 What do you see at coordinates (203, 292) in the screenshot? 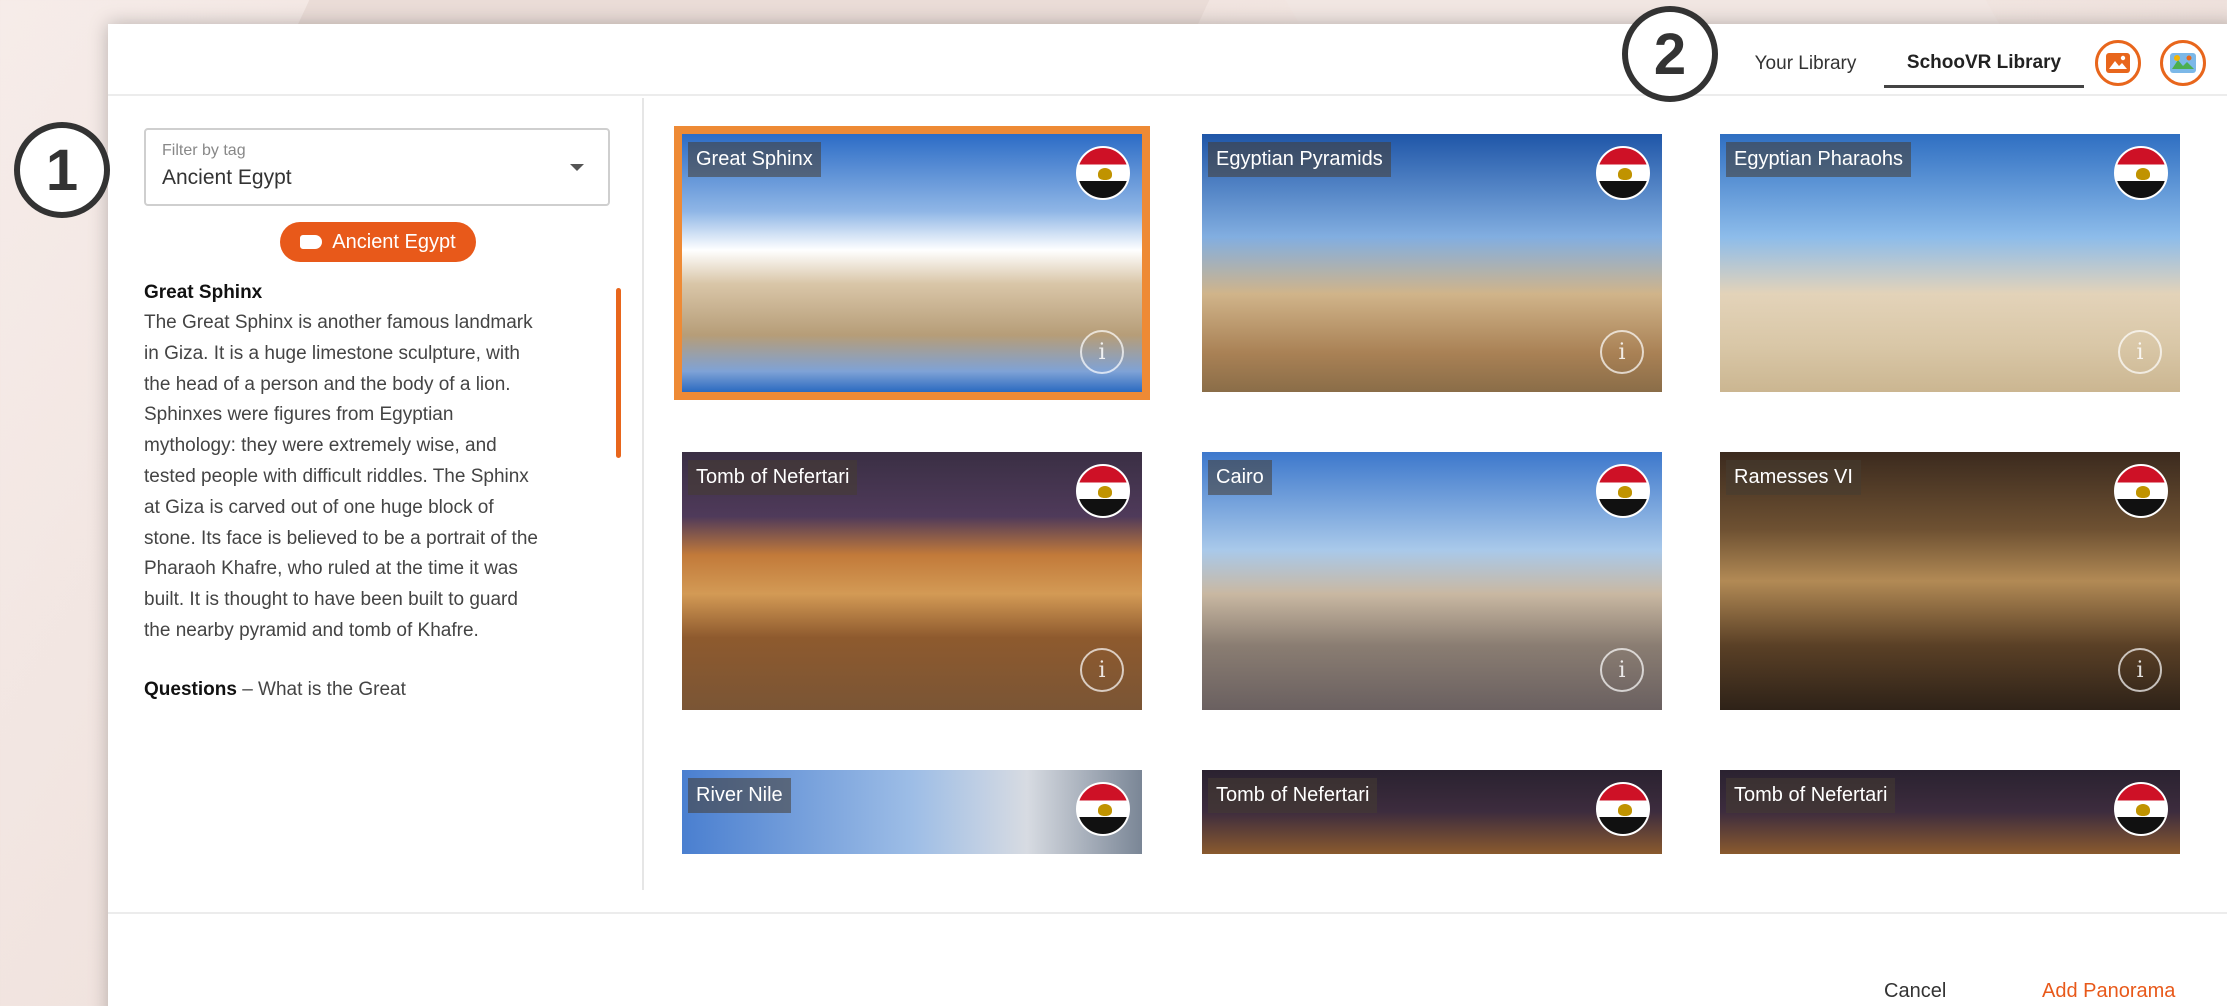
I see `description-title: Great Sphinx` at bounding box center [203, 292].